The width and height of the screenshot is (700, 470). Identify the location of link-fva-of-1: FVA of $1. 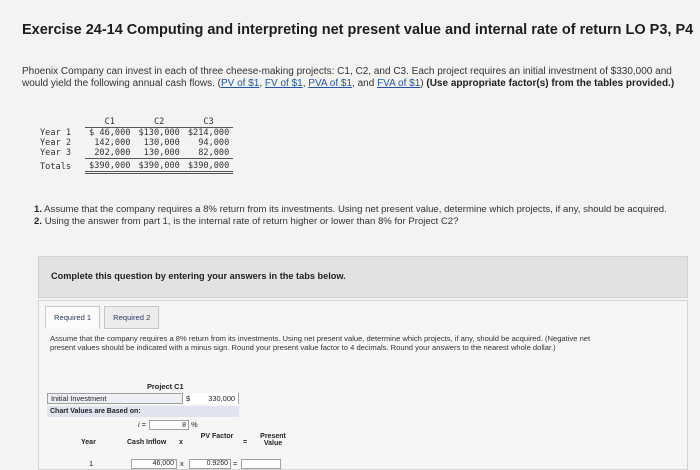
(398, 83).